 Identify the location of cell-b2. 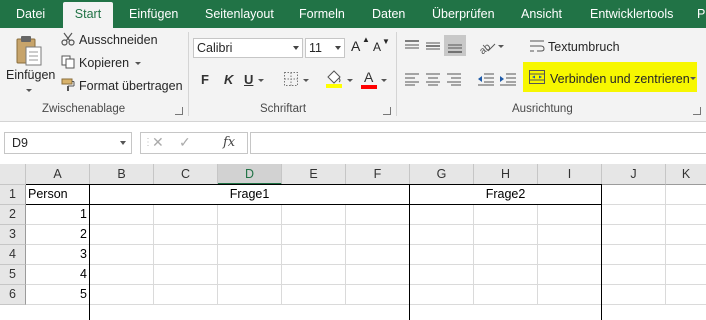
(122, 215).